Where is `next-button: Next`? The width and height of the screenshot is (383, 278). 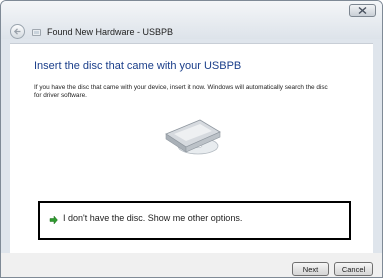 next-button: Next is located at coordinates (310, 269).